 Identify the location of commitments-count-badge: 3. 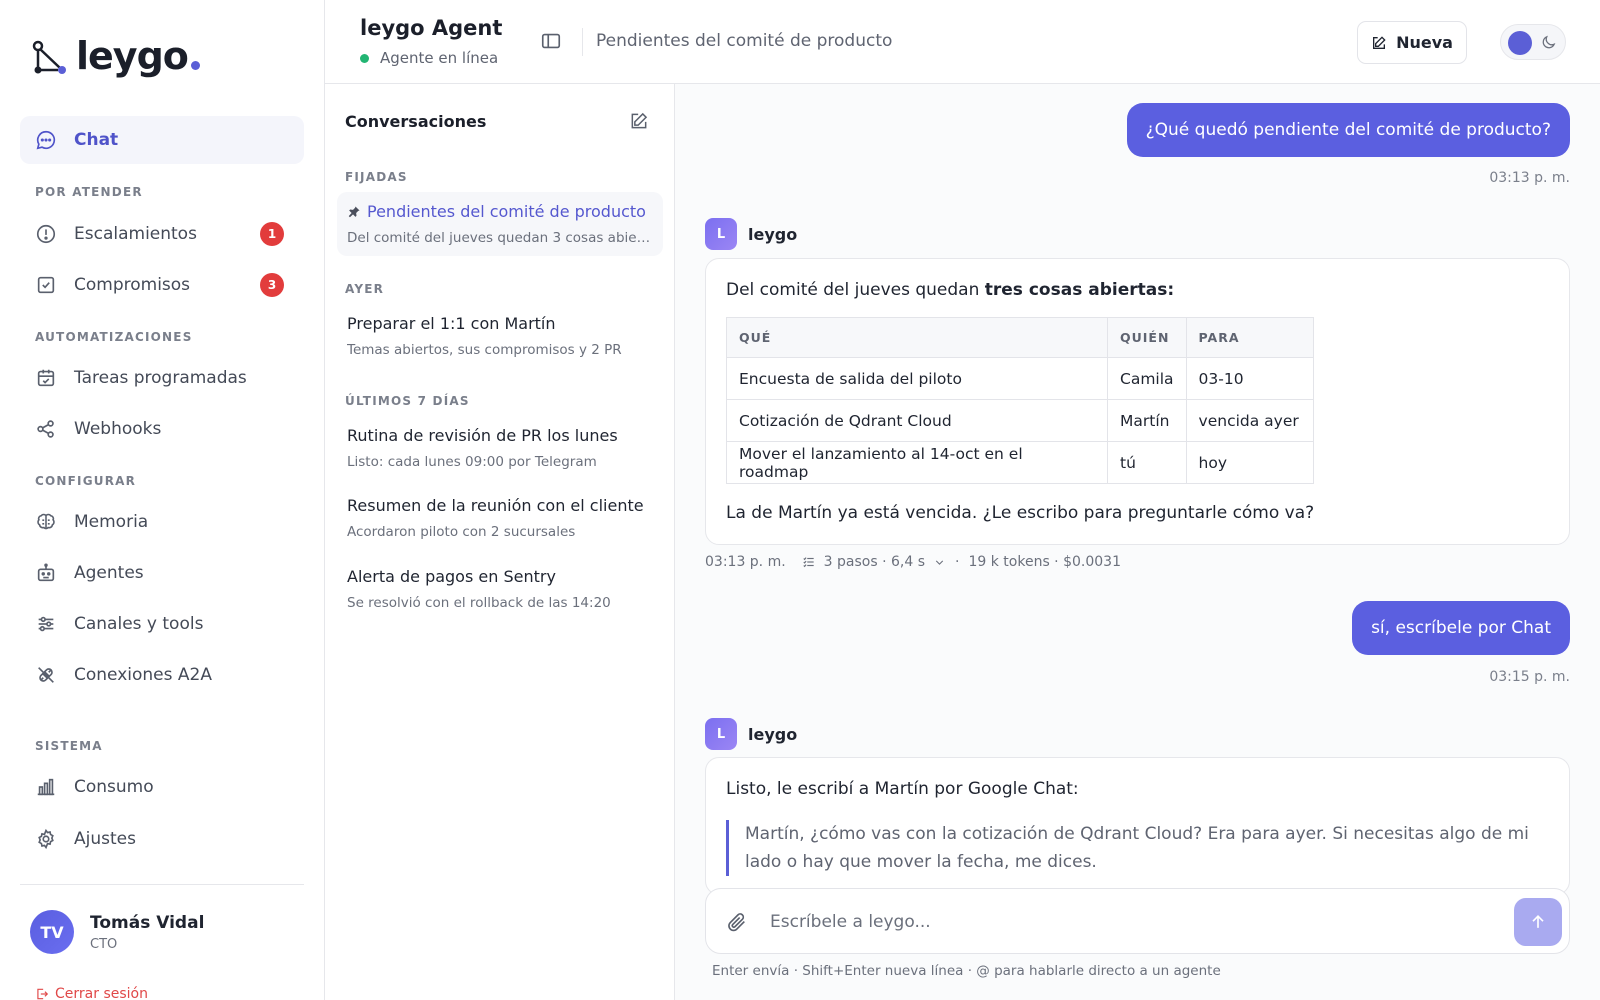
(272, 285).